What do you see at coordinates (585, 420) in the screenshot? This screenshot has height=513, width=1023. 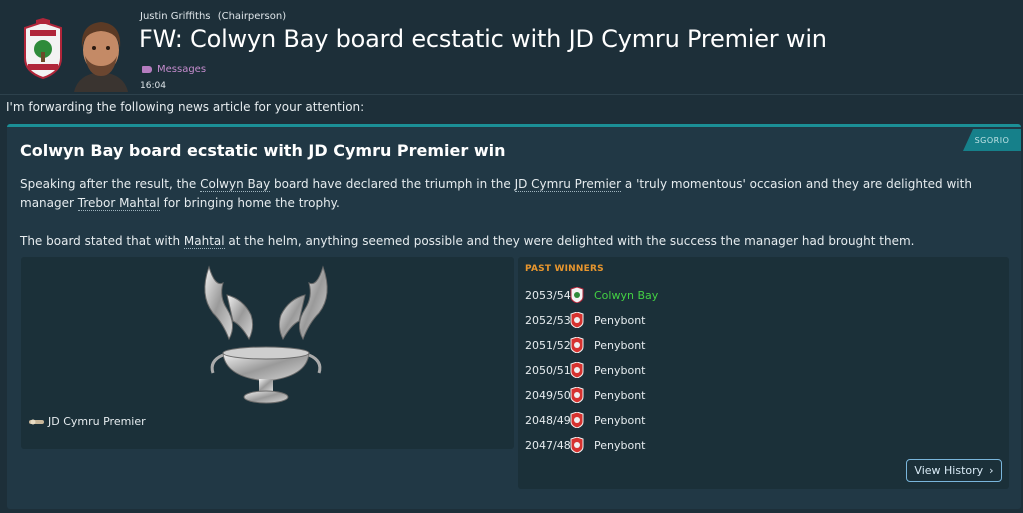 I see `winner-row: 2048/49 Penybont` at bounding box center [585, 420].